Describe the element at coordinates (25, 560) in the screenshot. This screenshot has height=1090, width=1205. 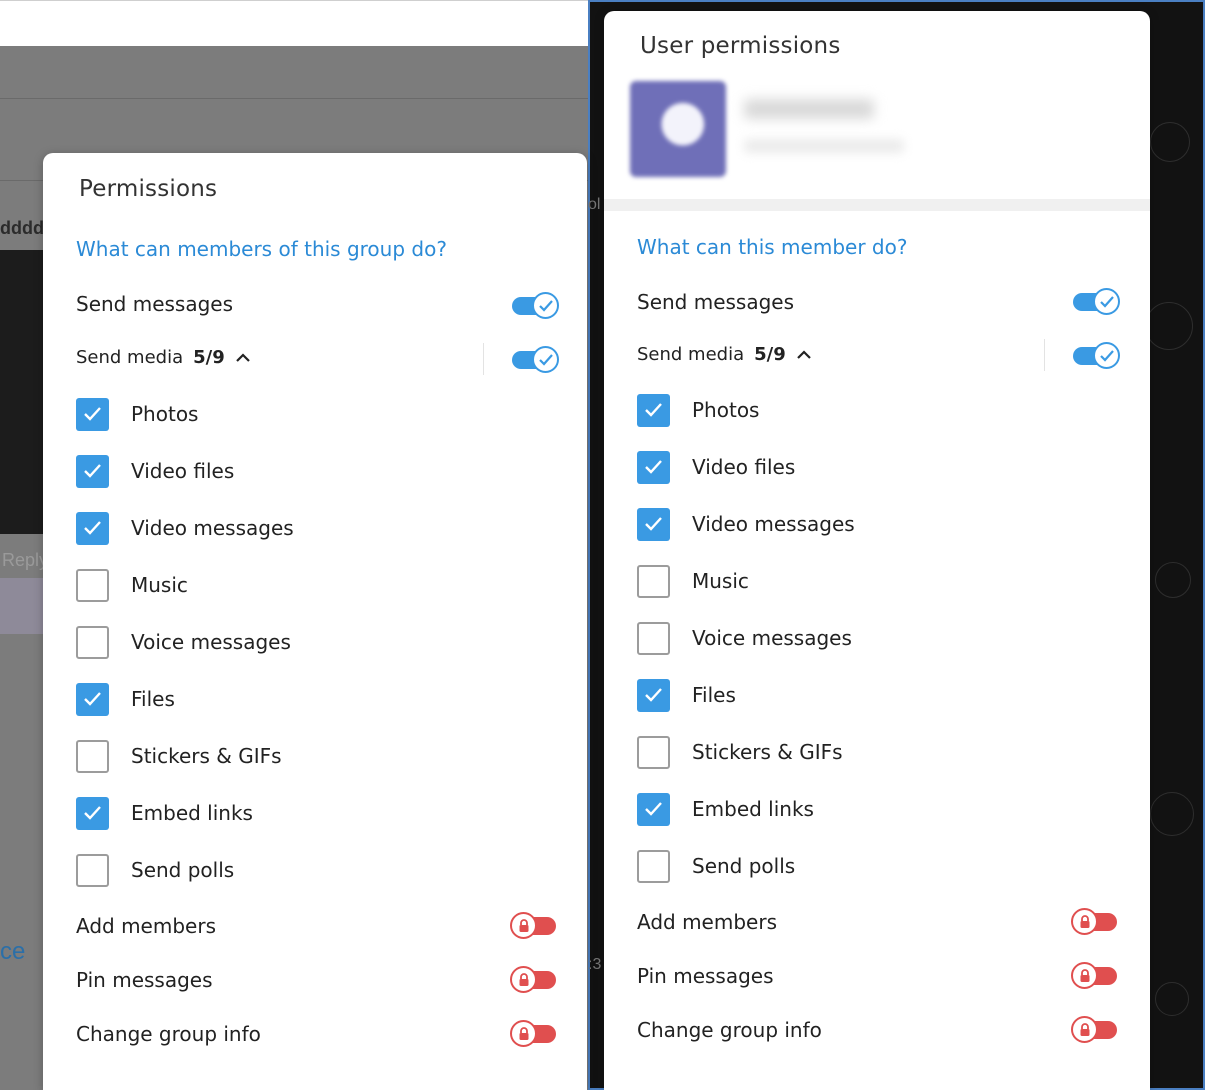
I see `background-reply-fragment: Reply` at that location.